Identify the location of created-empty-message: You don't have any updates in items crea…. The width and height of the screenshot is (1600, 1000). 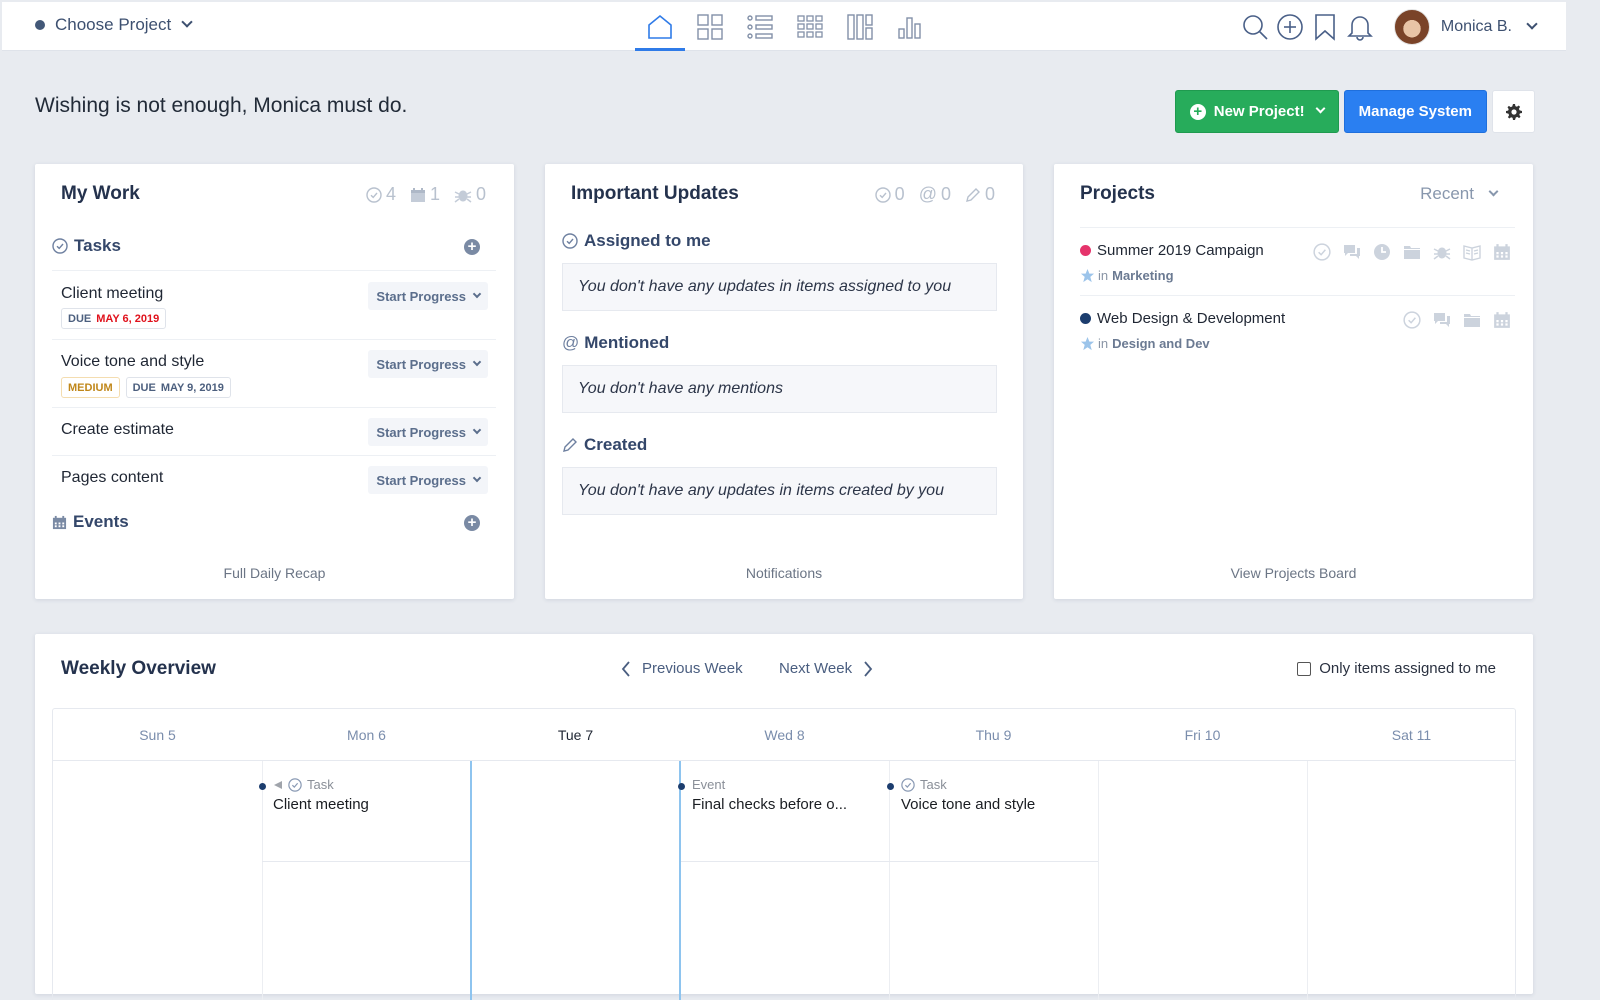
(779, 491).